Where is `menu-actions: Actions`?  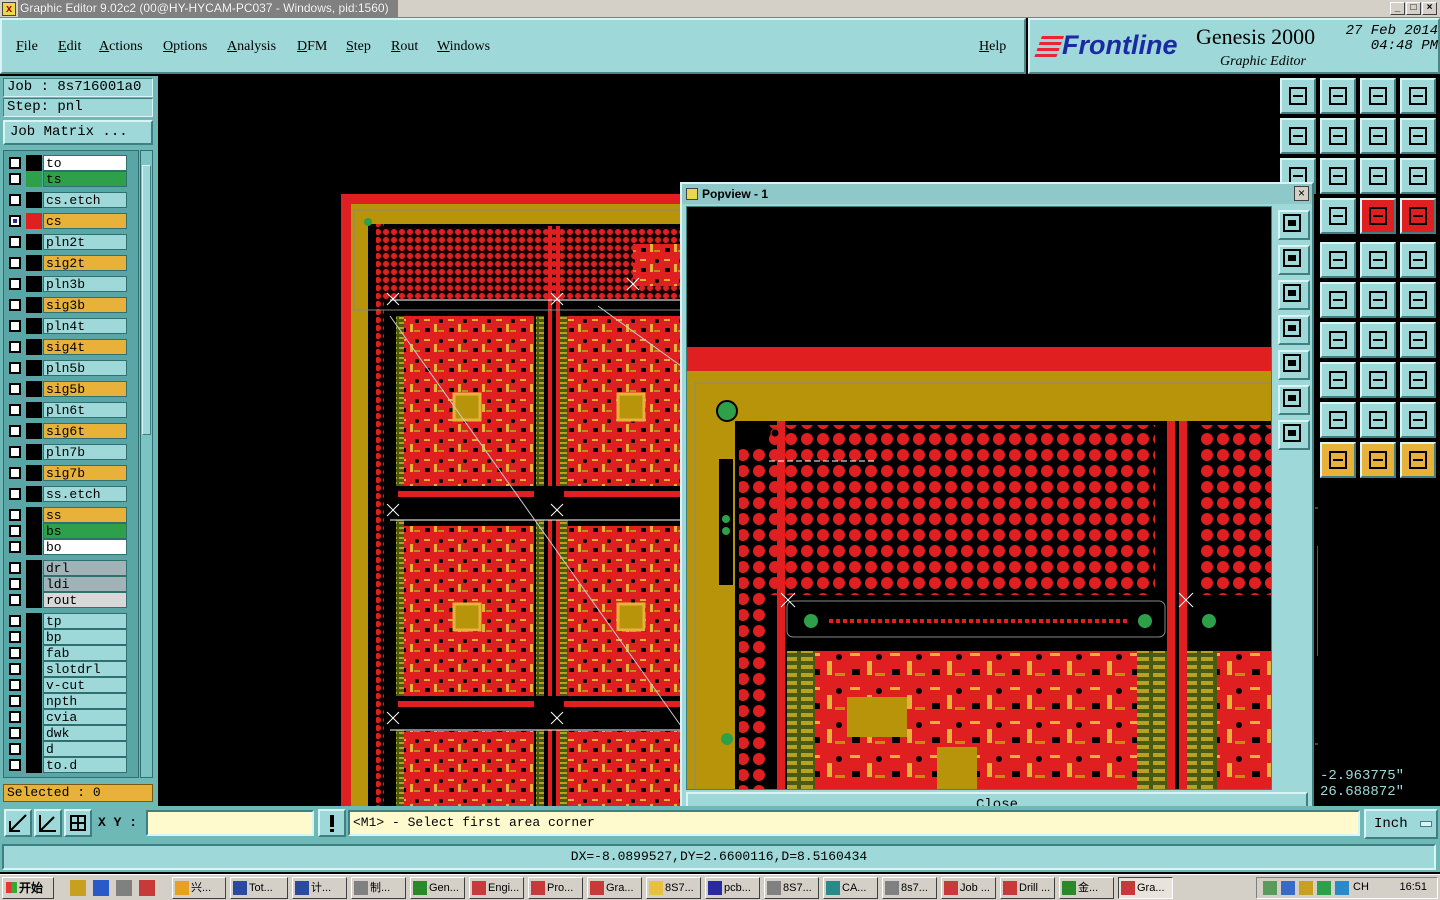
menu-actions: Actions is located at coordinates (121, 47).